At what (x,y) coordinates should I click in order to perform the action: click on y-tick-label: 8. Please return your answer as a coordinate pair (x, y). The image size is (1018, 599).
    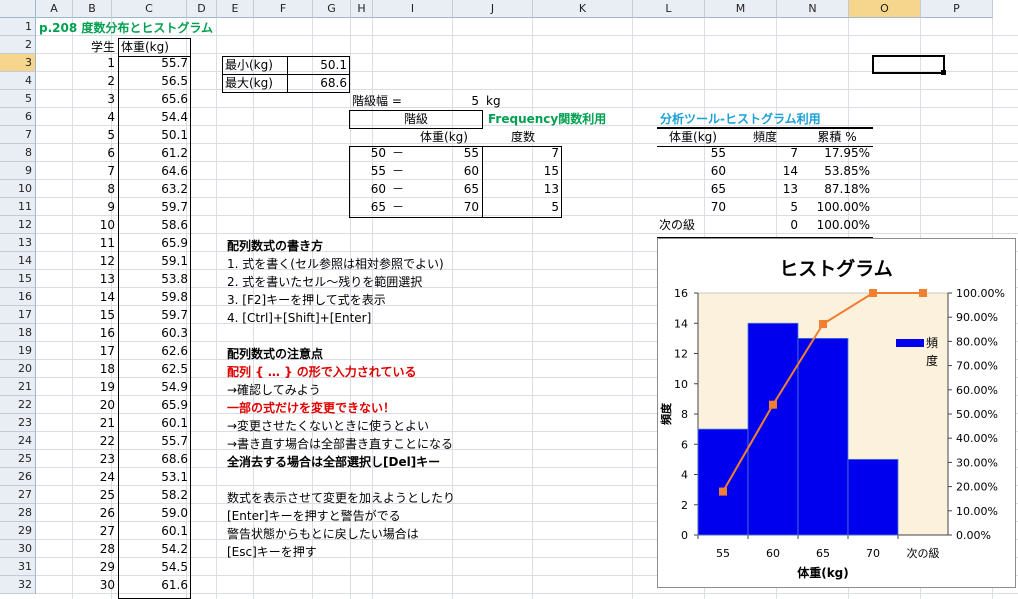
    Looking at the image, I should click on (684, 414).